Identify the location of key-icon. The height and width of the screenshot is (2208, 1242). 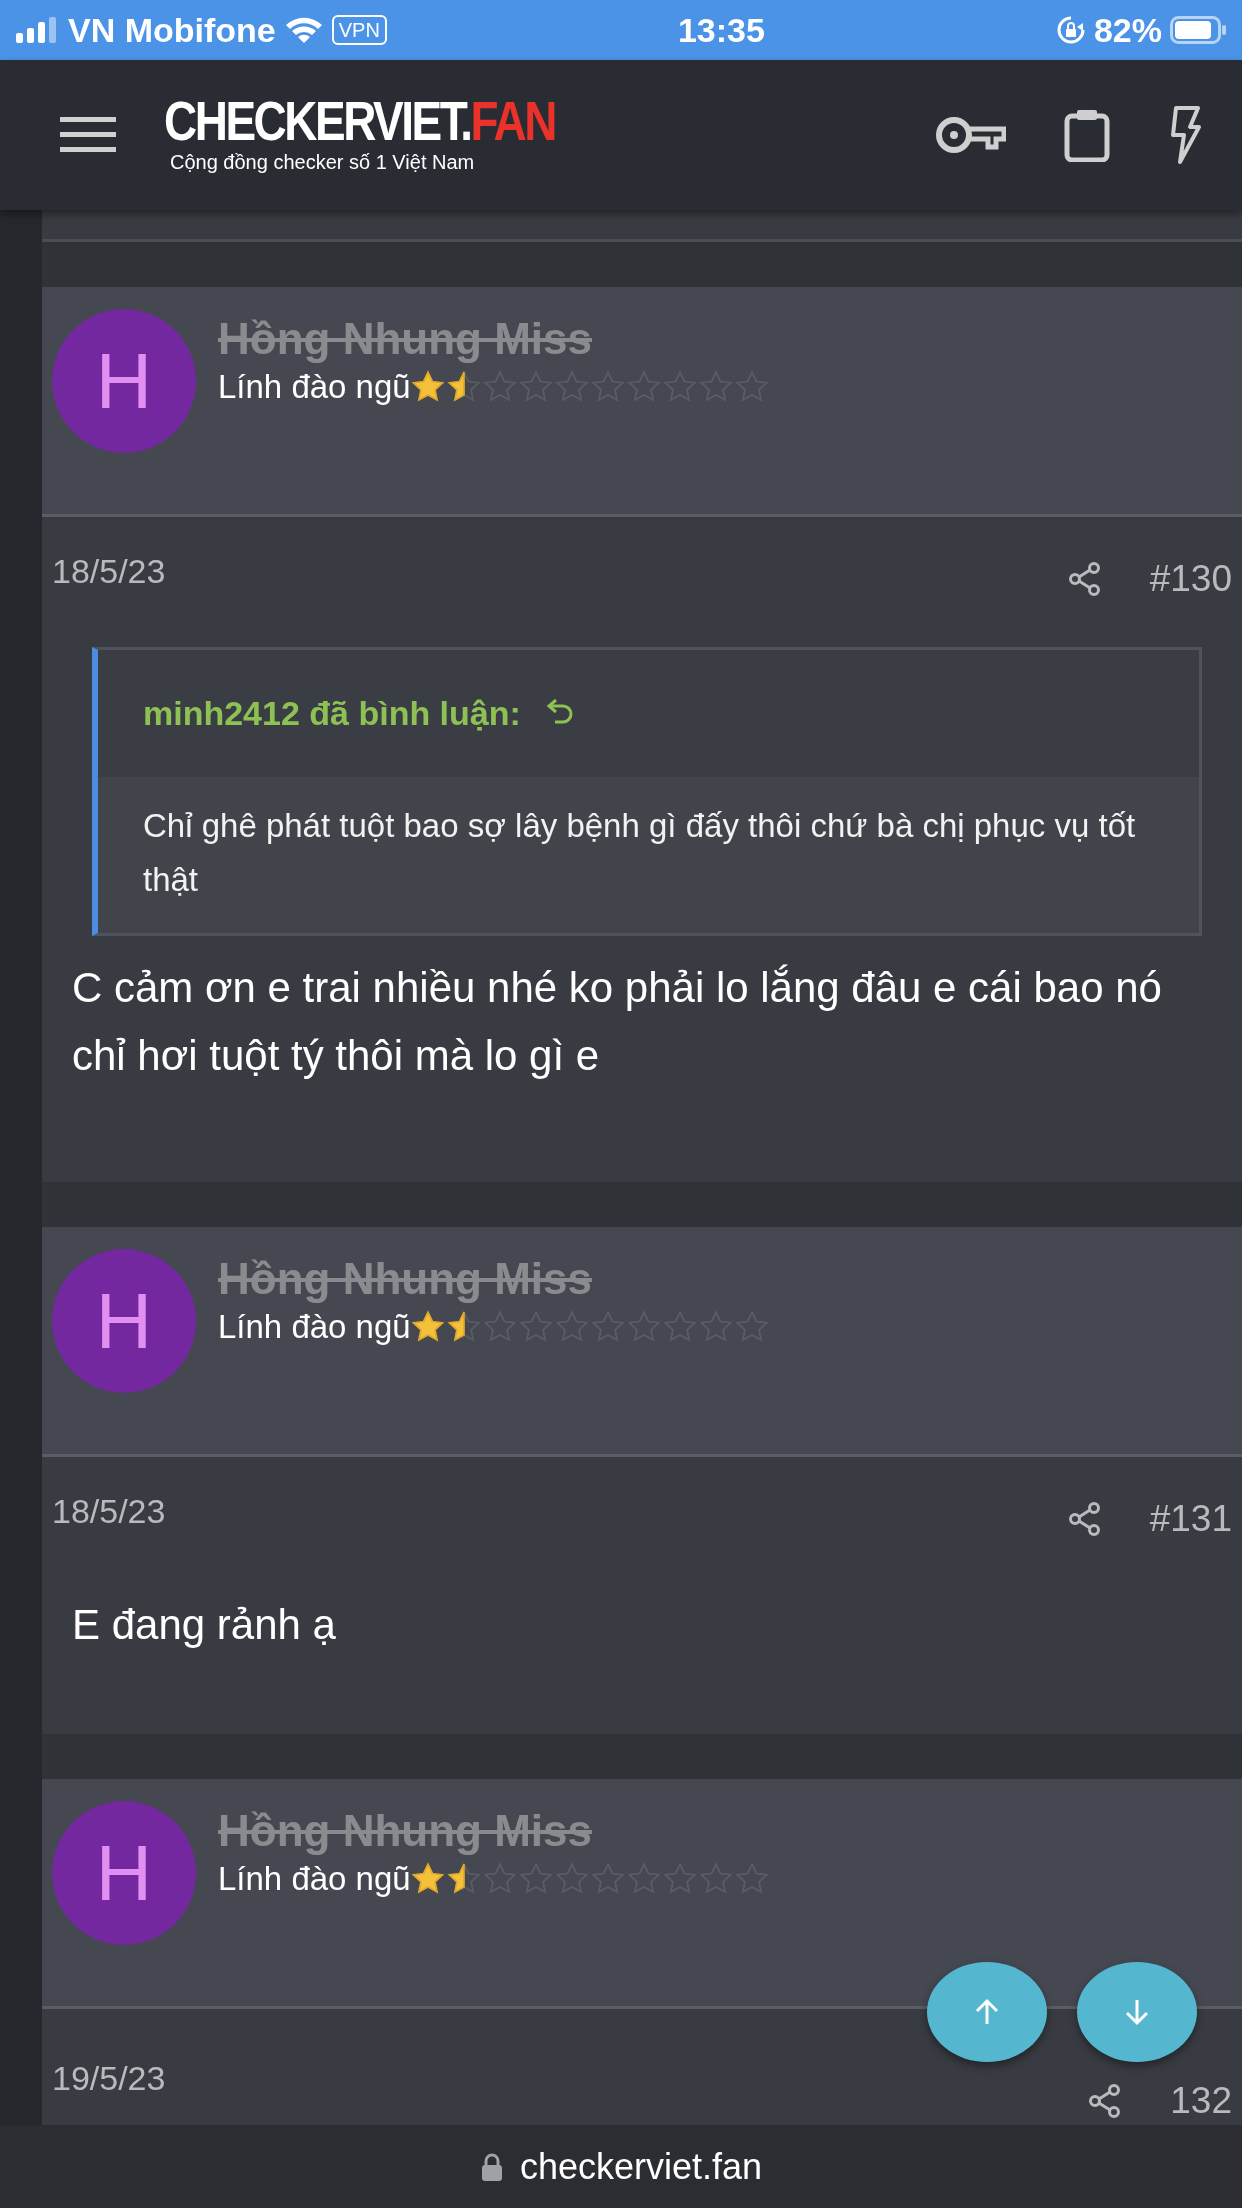
(970, 135).